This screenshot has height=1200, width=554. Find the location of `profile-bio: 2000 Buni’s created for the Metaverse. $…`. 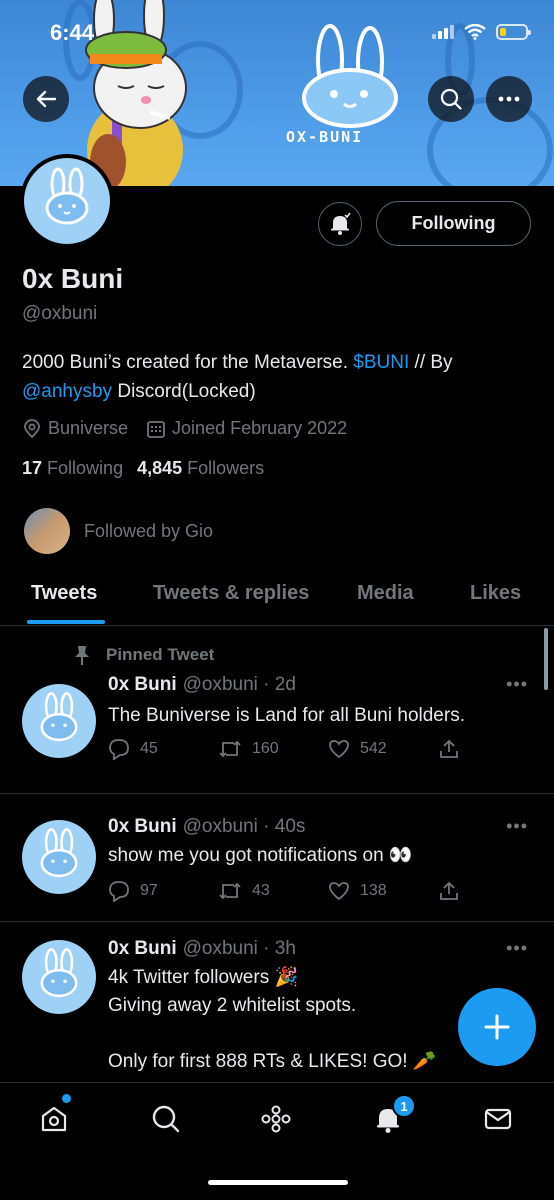

profile-bio: 2000 Buni’s created for the Metaverse. $… is located at coordinates (277, 377).